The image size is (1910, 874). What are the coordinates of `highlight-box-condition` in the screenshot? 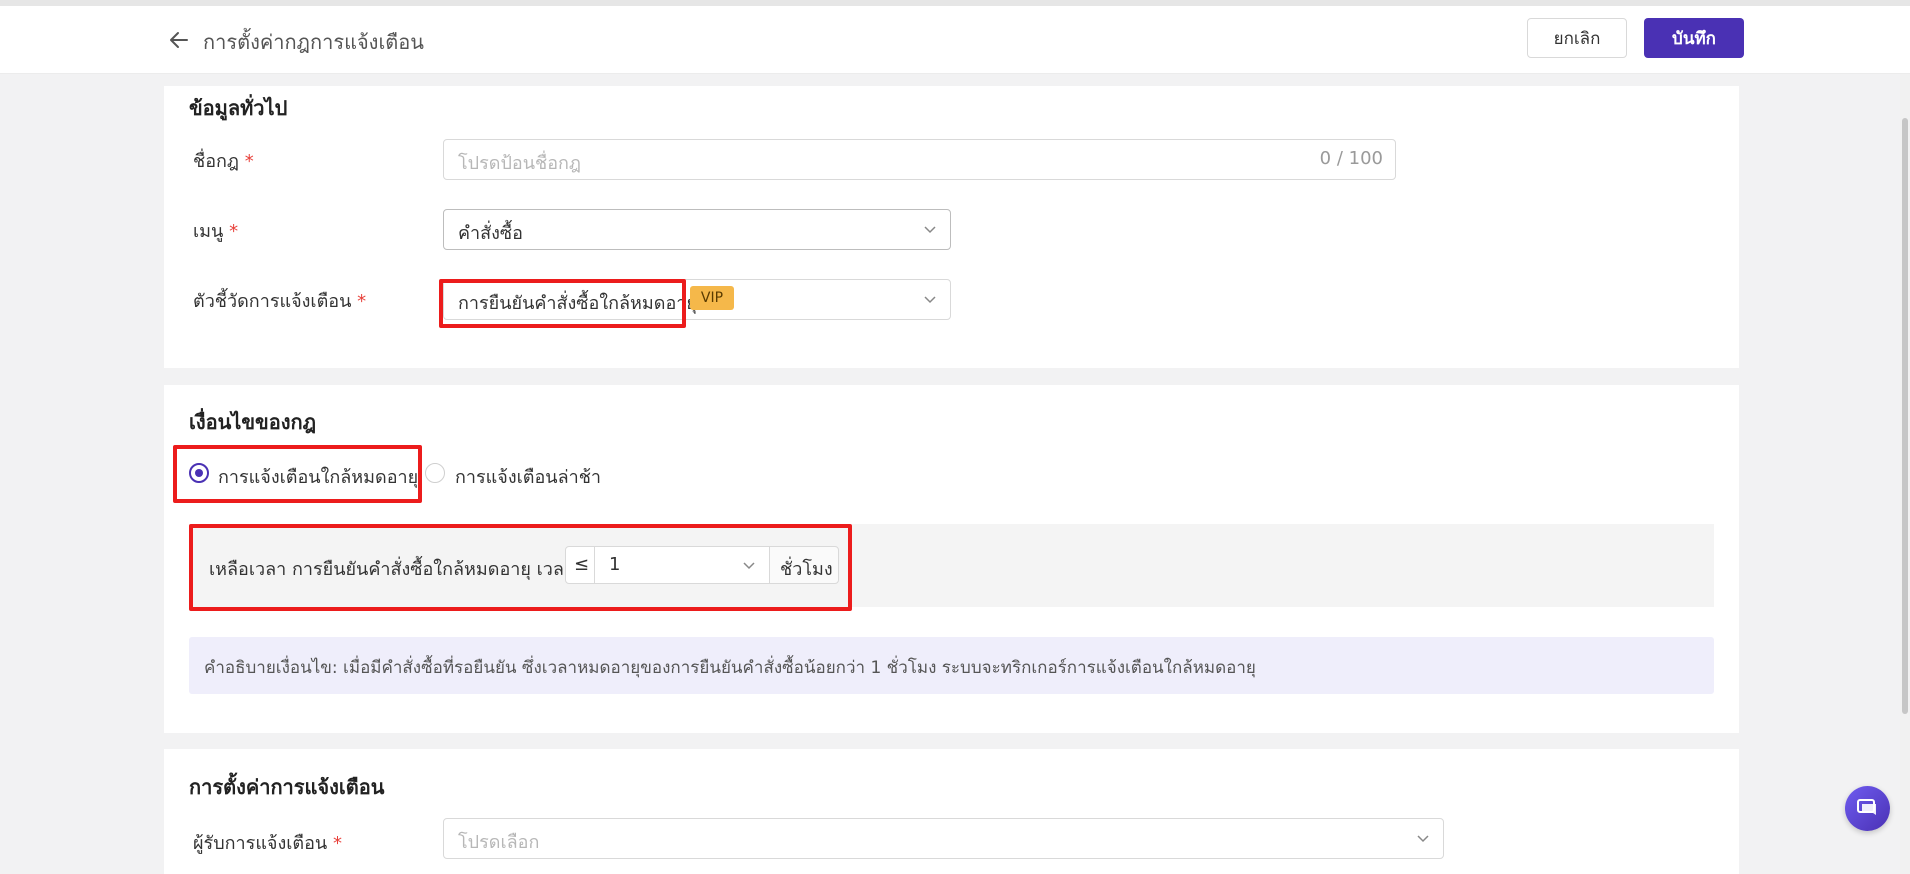 It's located at (520, 567).